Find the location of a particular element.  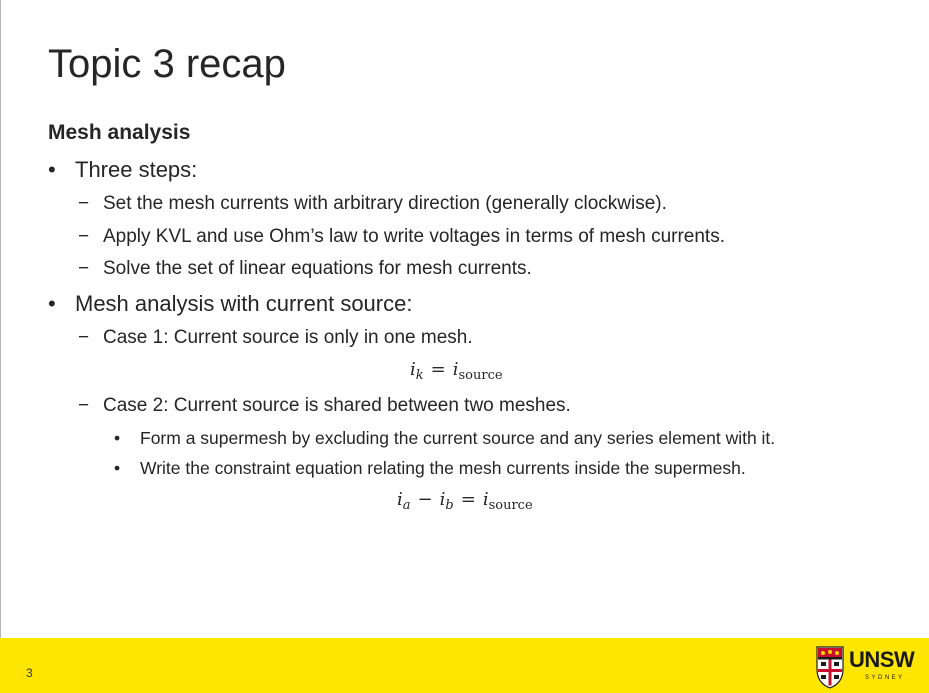

unsw-logo: UNSW SYDNEY is located at coordinates (865, 667).